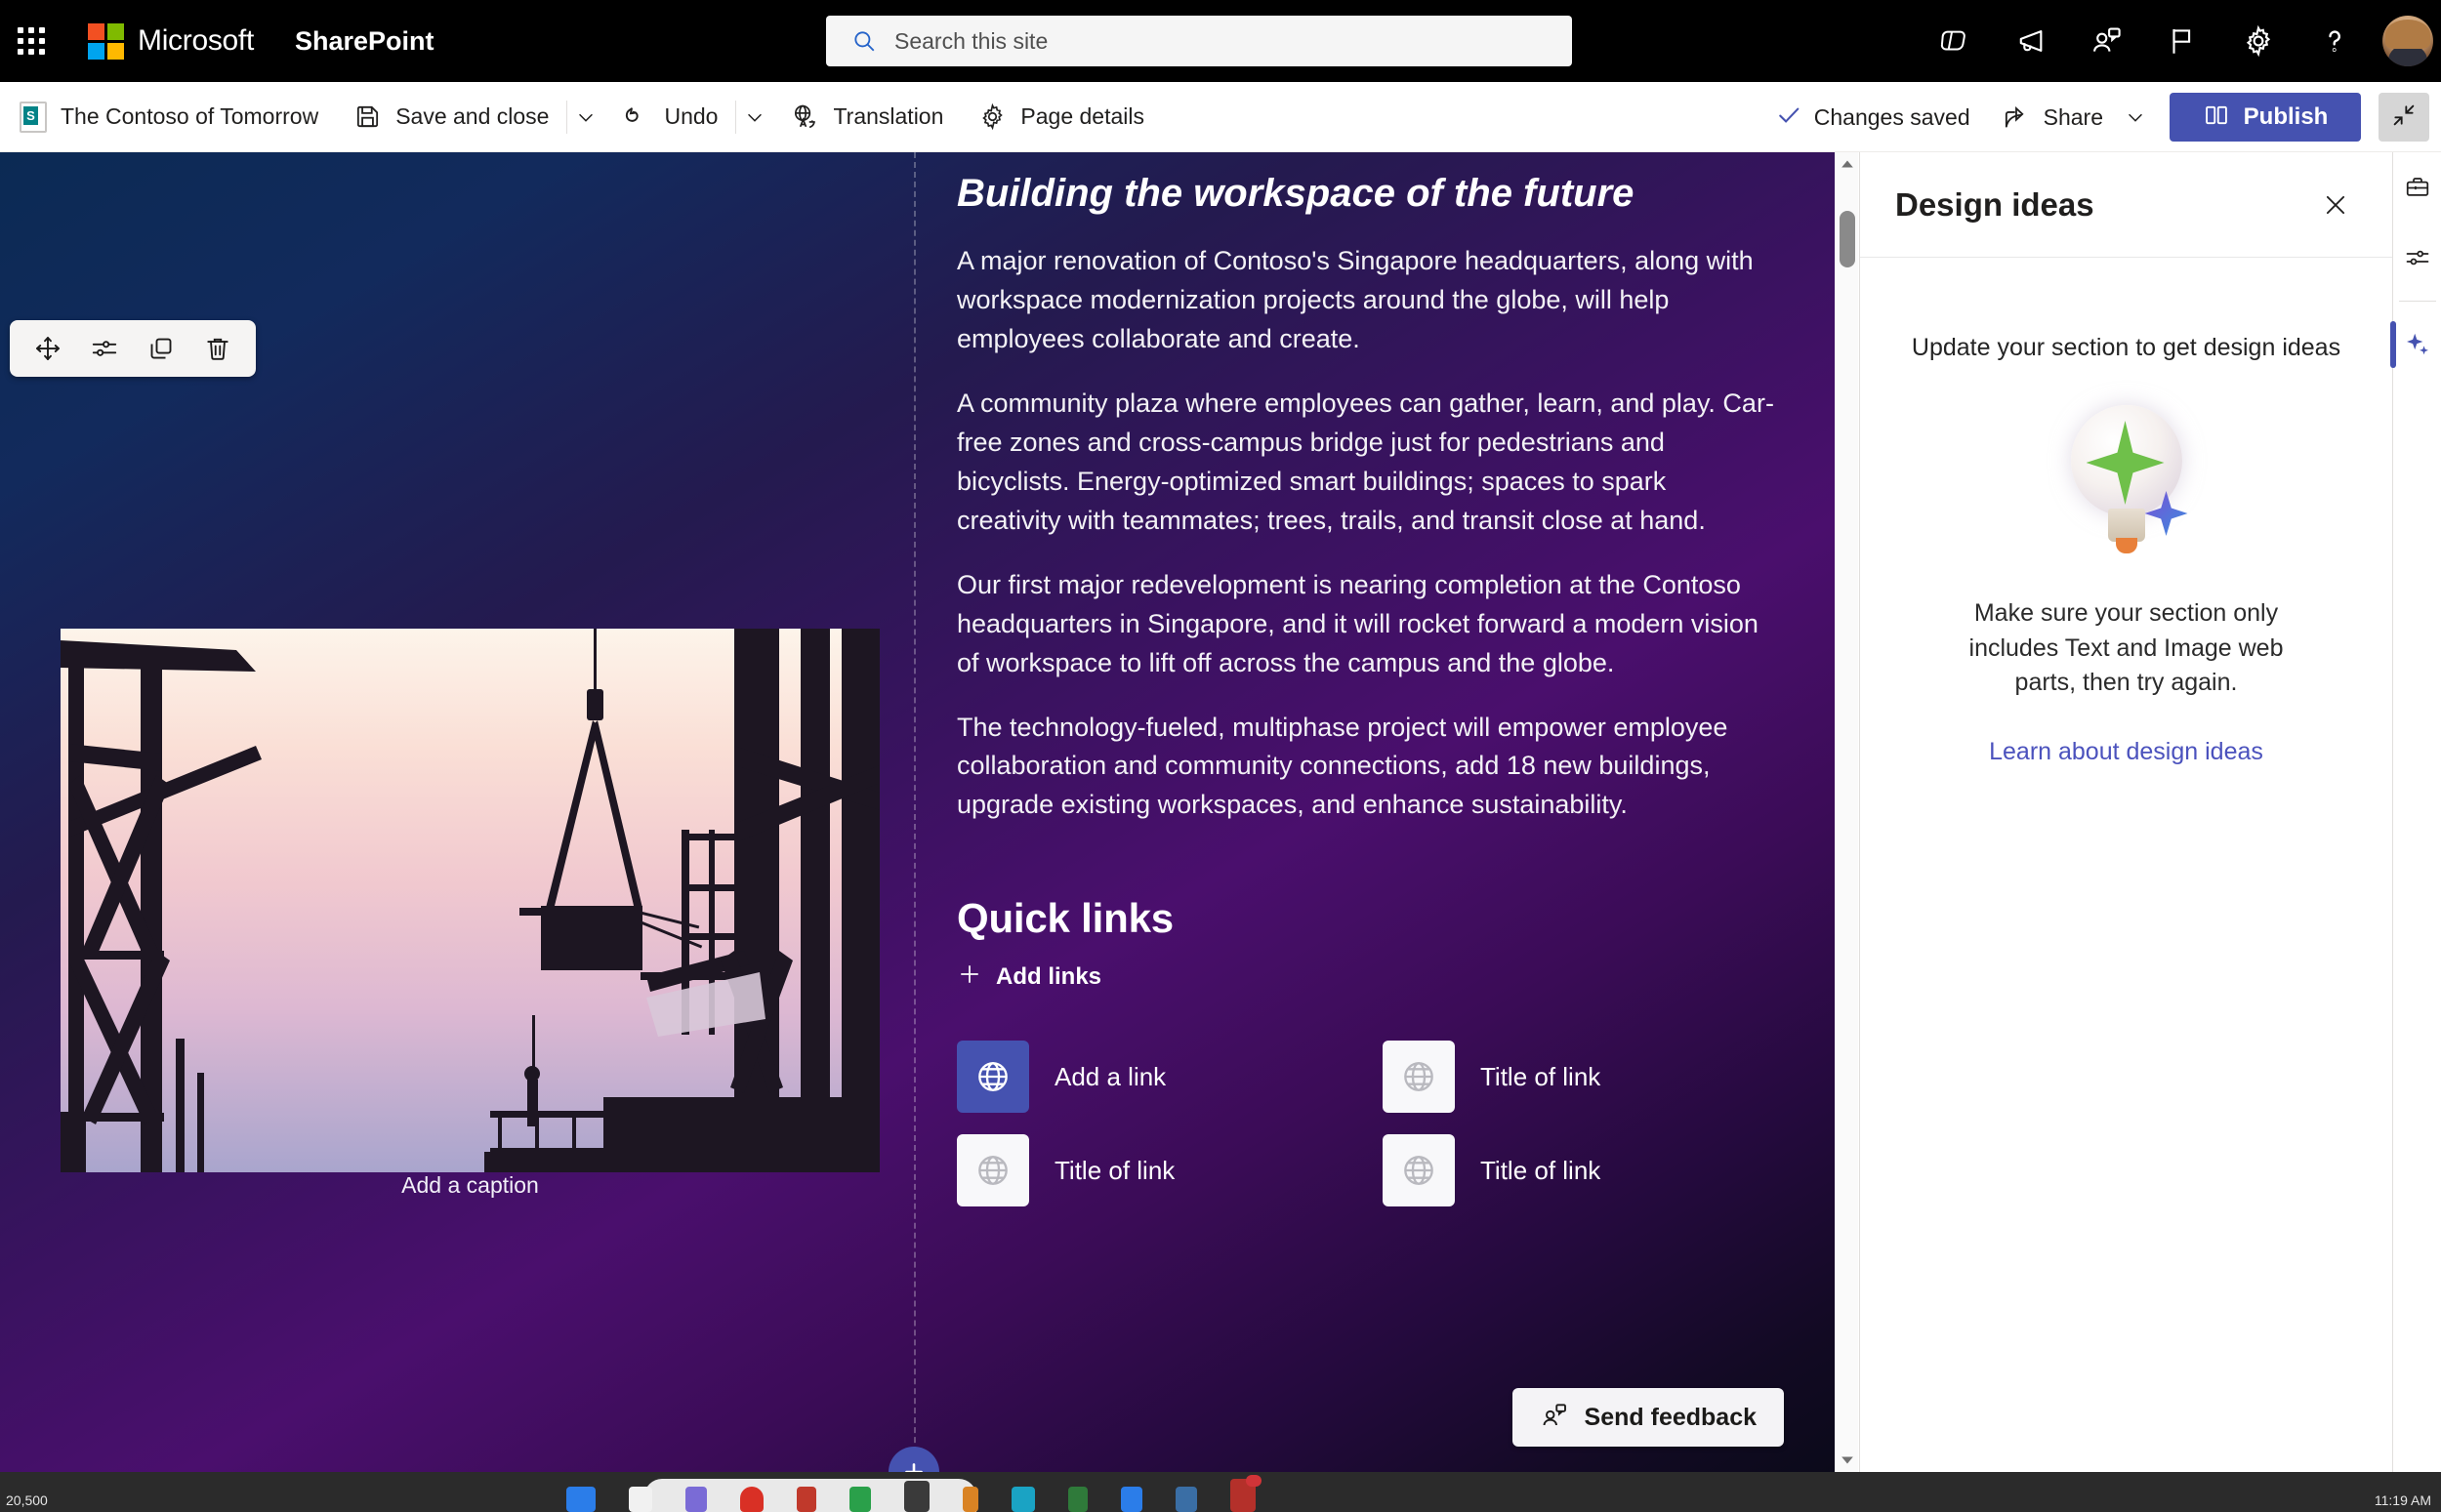  I want to click on scroll-up-button, so click(1848, 164).